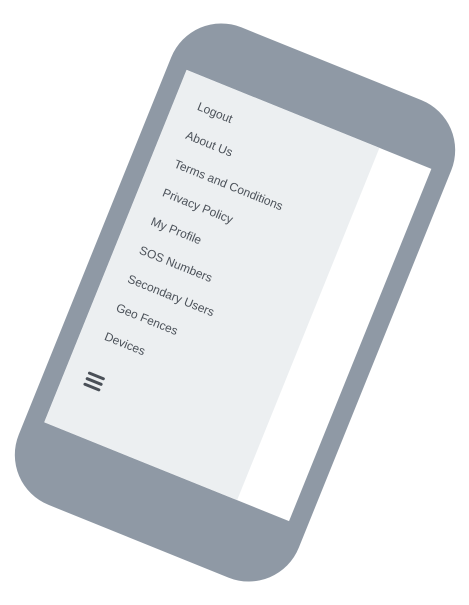 This screenshot has height=605, width=469. What do you see at coordinates (94, 382) in the screenshot?
I see `hamburger-menu-icon` at bounding box center [94, 382].